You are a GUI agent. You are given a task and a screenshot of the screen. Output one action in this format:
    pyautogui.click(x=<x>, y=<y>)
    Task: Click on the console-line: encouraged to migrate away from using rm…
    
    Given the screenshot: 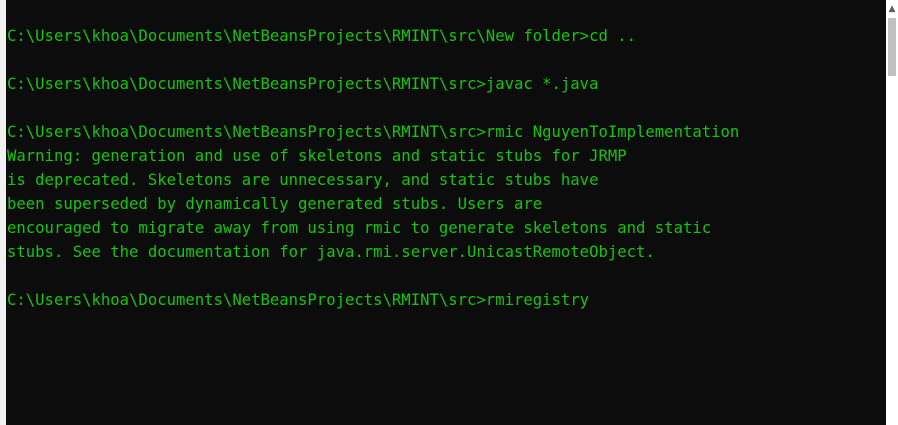 What is the action you would take?
    pyautogui.click(x=359, y=228)
    